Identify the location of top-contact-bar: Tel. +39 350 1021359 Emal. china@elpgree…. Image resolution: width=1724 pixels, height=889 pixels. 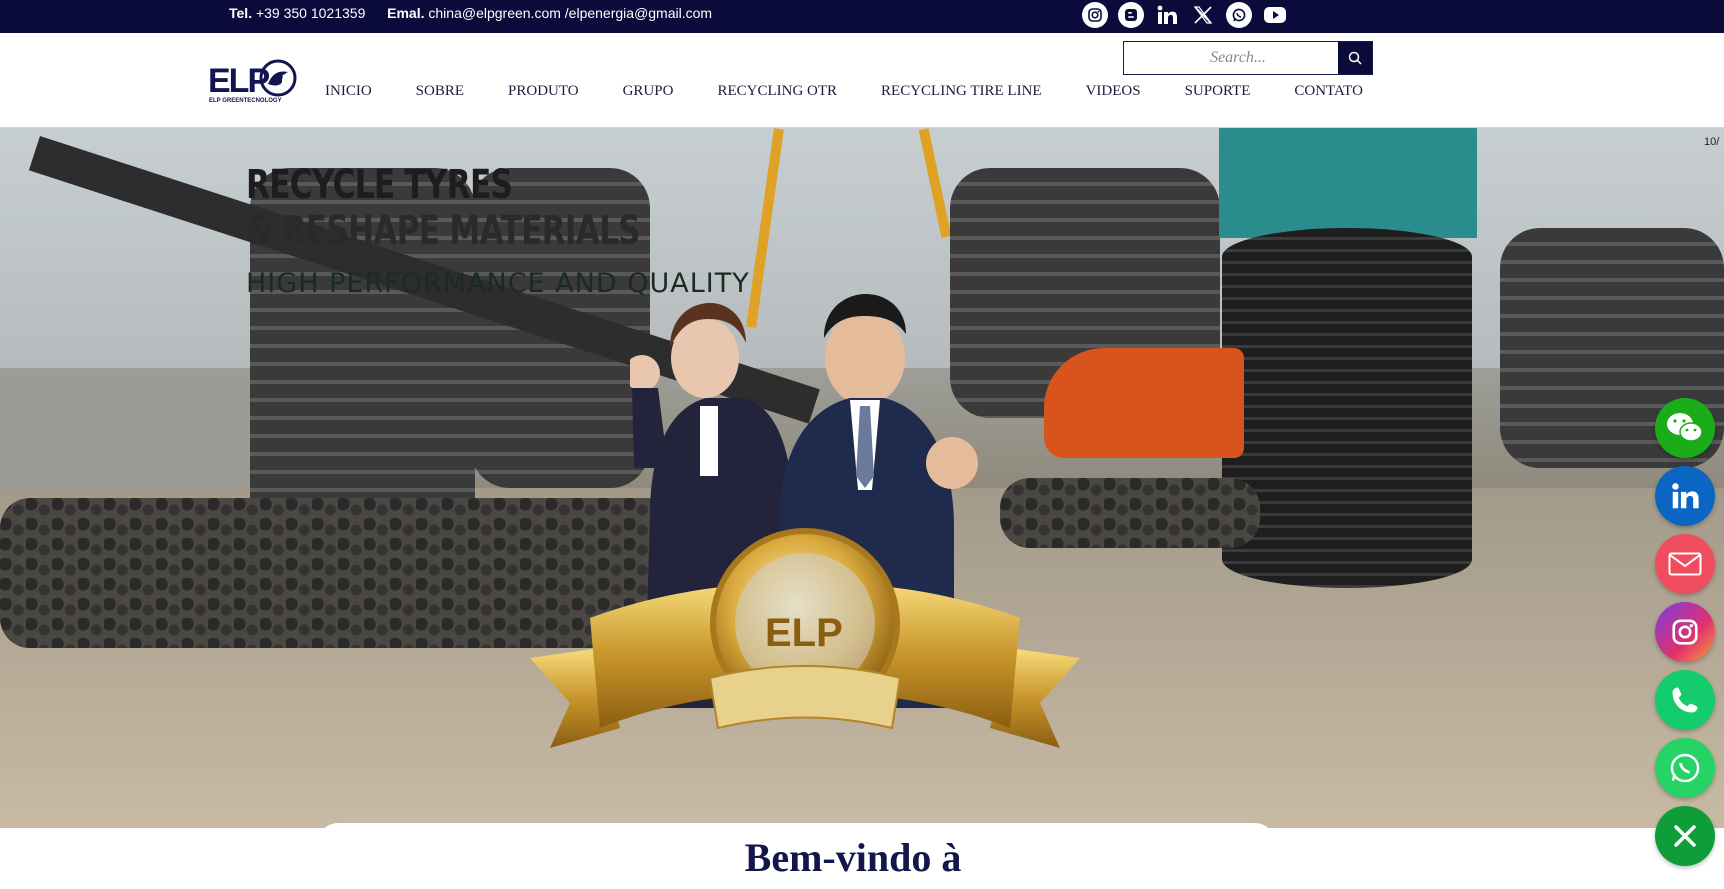
(862, 16).